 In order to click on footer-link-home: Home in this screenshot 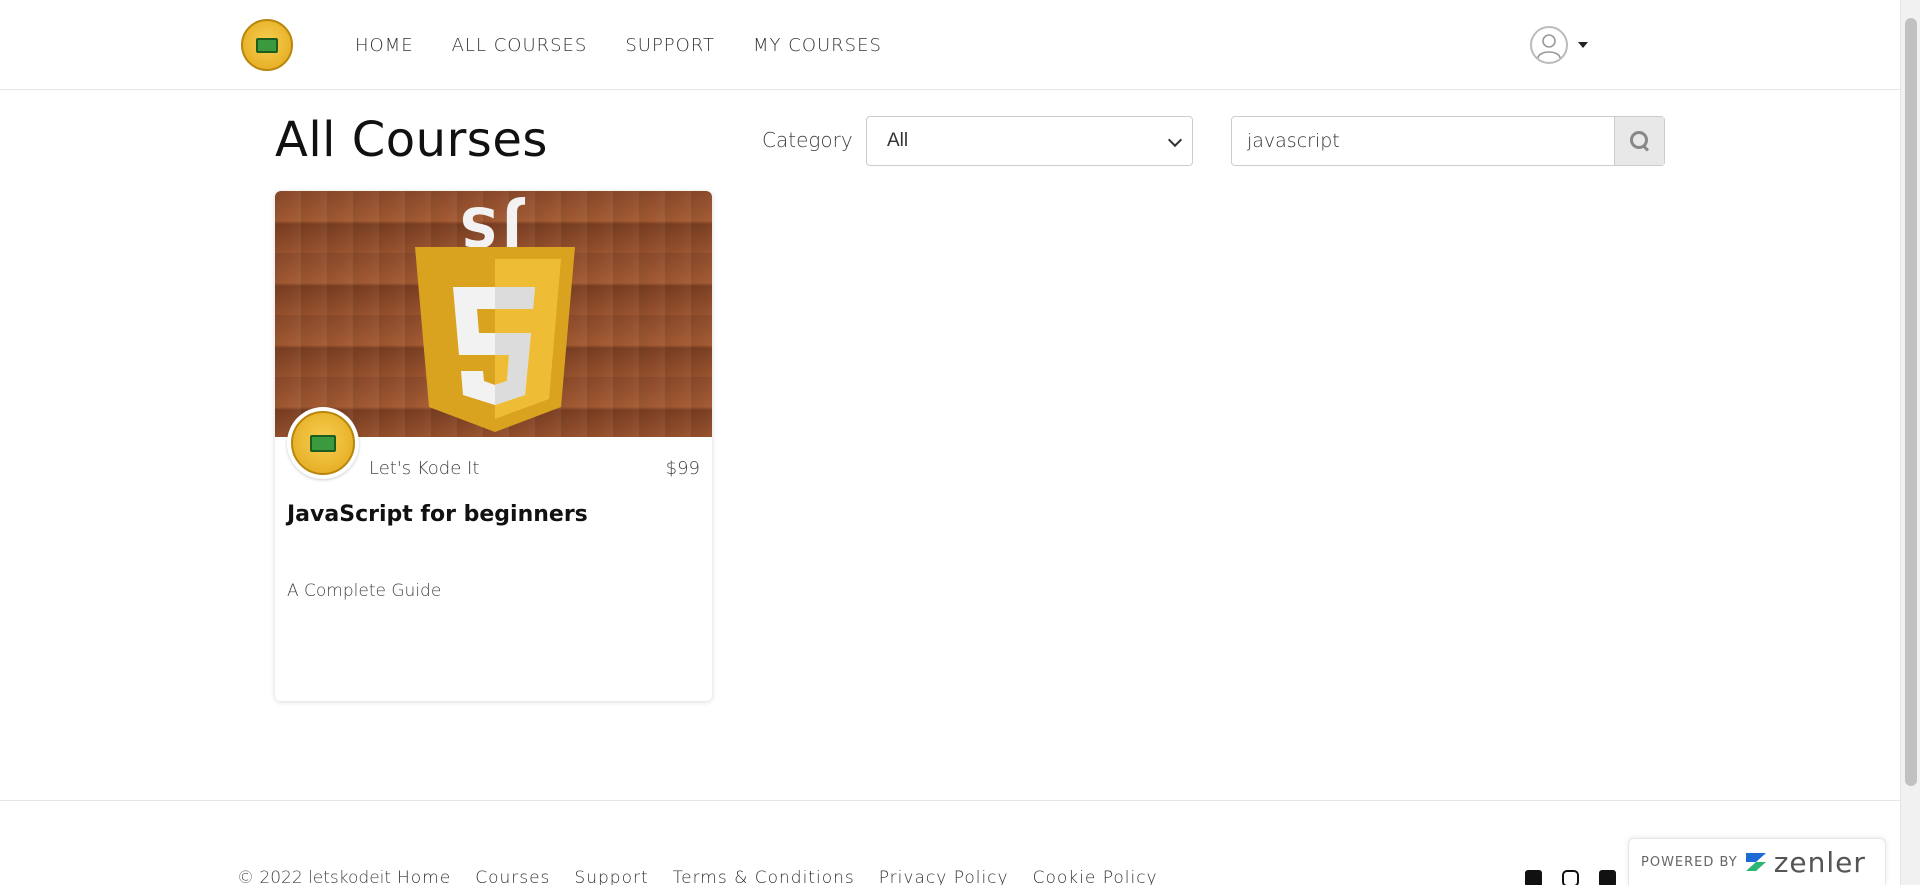, I will do `click(424, 876)`.